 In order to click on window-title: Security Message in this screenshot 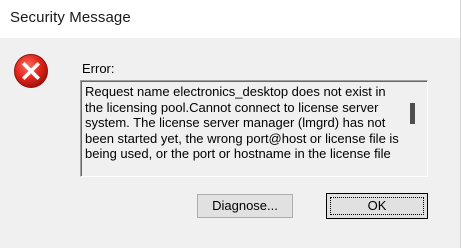, I will do `click(70, 17)`.